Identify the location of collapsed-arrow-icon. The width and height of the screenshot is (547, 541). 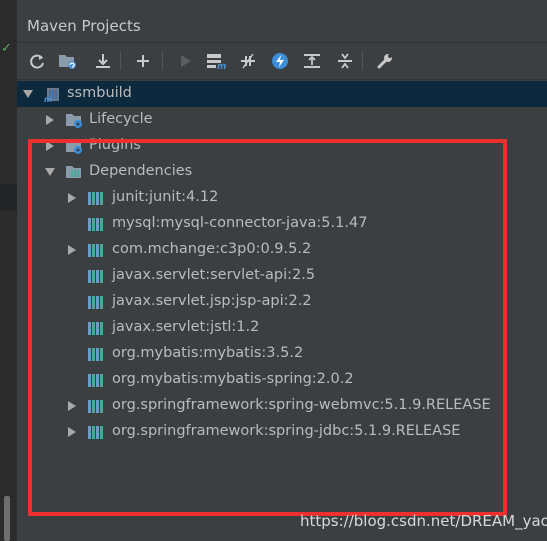
(50, 120).